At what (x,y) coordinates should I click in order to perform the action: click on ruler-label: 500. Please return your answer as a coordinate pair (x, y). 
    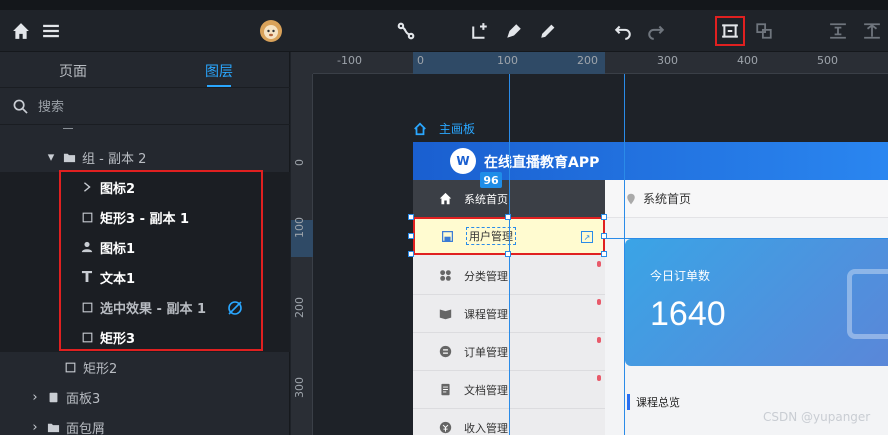
    Looking at the image, I should click on (827, 60).